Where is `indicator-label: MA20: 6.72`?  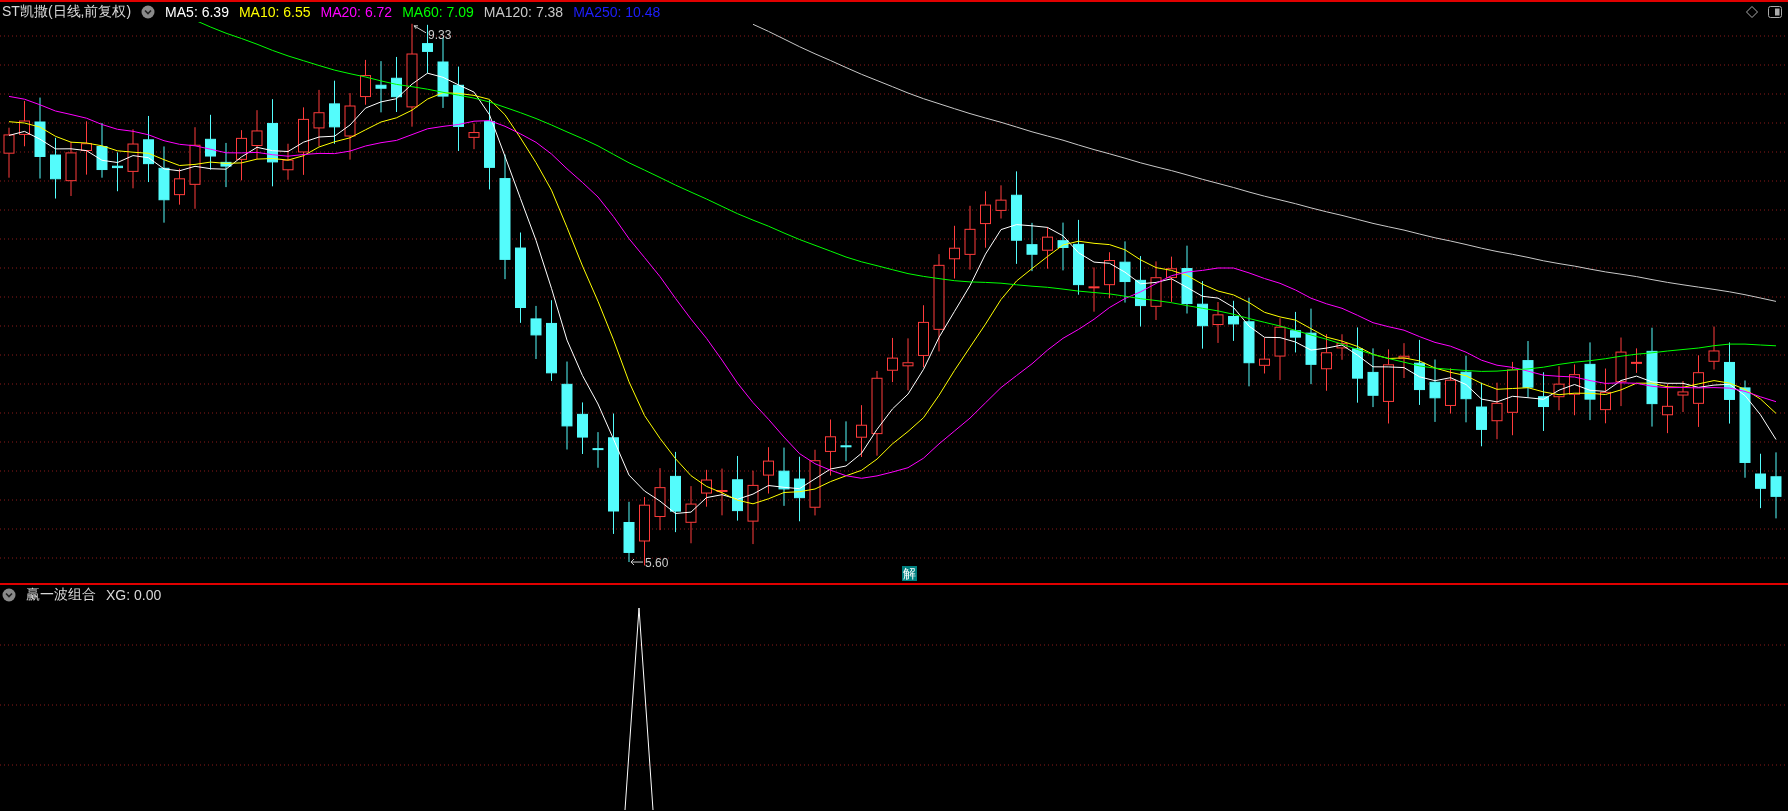 indicator-label: MA20: 6.72 is located at coordinates (356, 12).